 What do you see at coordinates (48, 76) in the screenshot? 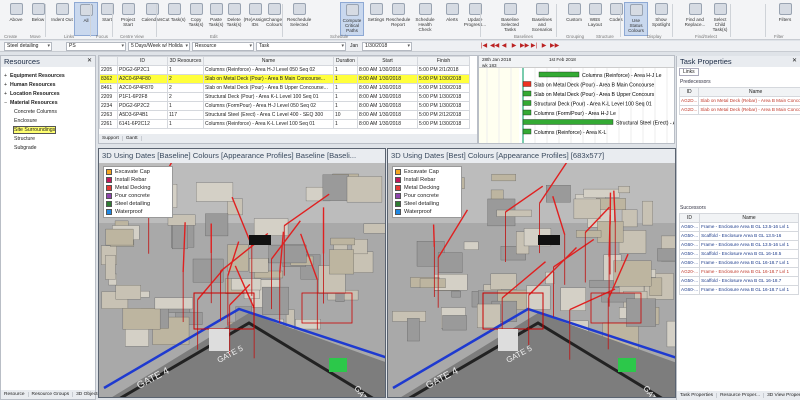
I see `resource-tree-item: + Equipment Resources` at bounding box center [48, 76].